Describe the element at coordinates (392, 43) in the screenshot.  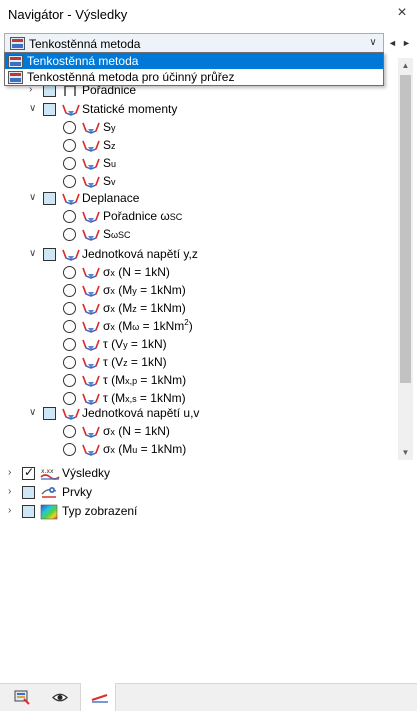
I see `previous-arrow-icon: ◄` at that location.